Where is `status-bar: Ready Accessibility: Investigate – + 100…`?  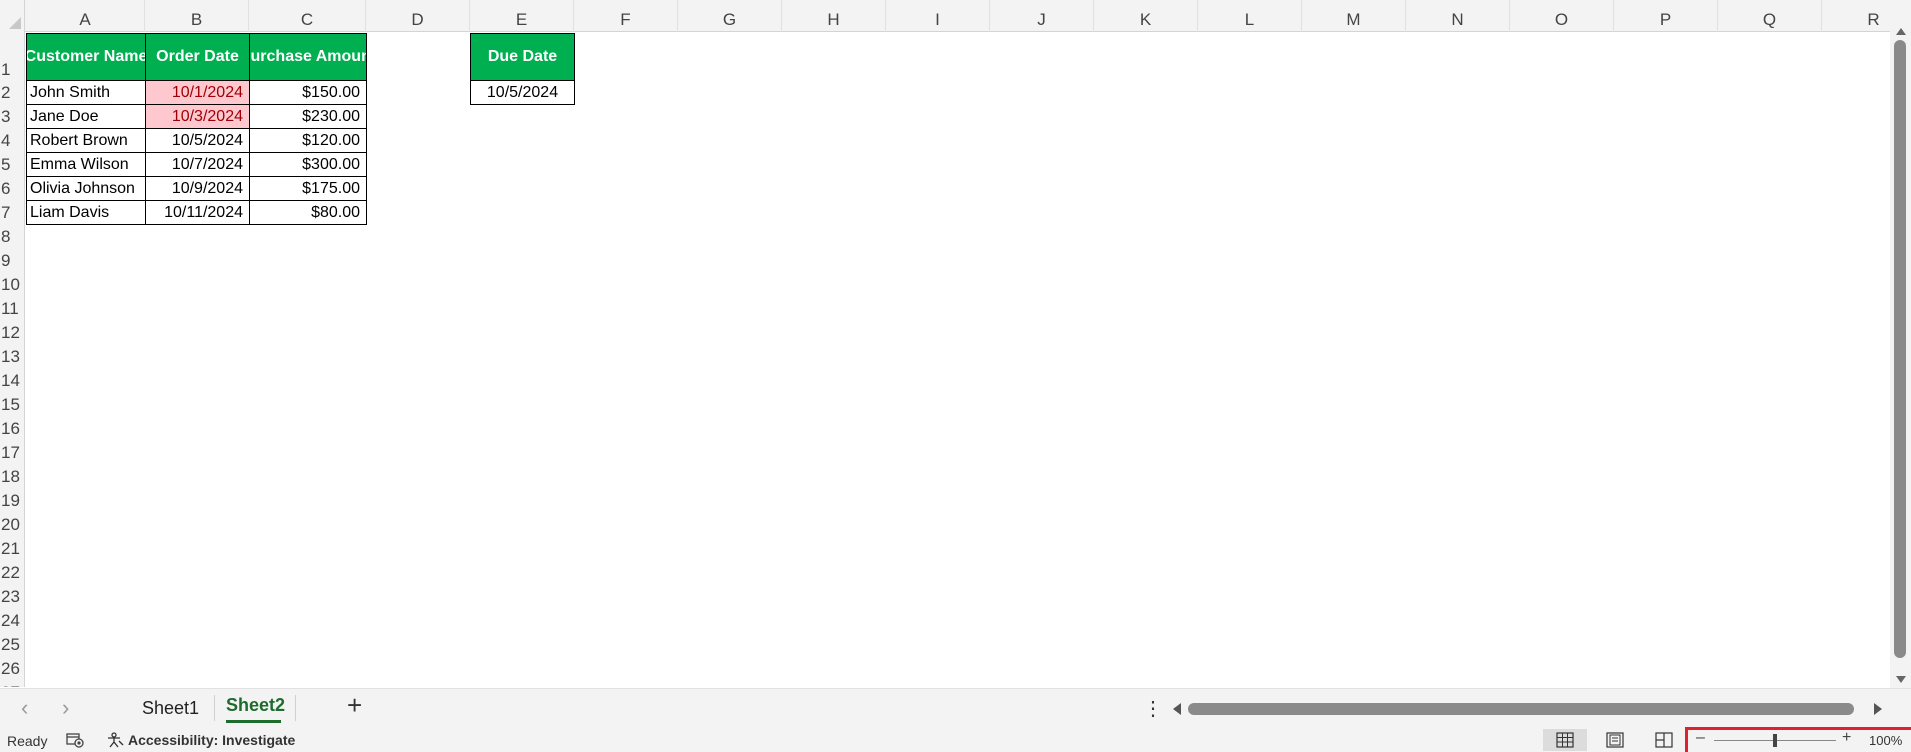 status-bar: Ready Accessibility: Investigate – + 100… is located at coordinates (955, 739).